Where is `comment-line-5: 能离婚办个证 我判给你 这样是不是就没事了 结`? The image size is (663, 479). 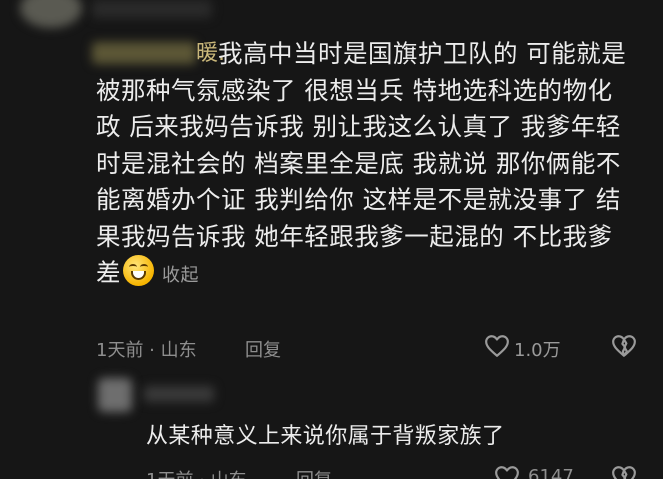 comment-line-5: 能离婚办个证 我判给你 这样是不是就没事了 结 is located at coordinates (358, 199).